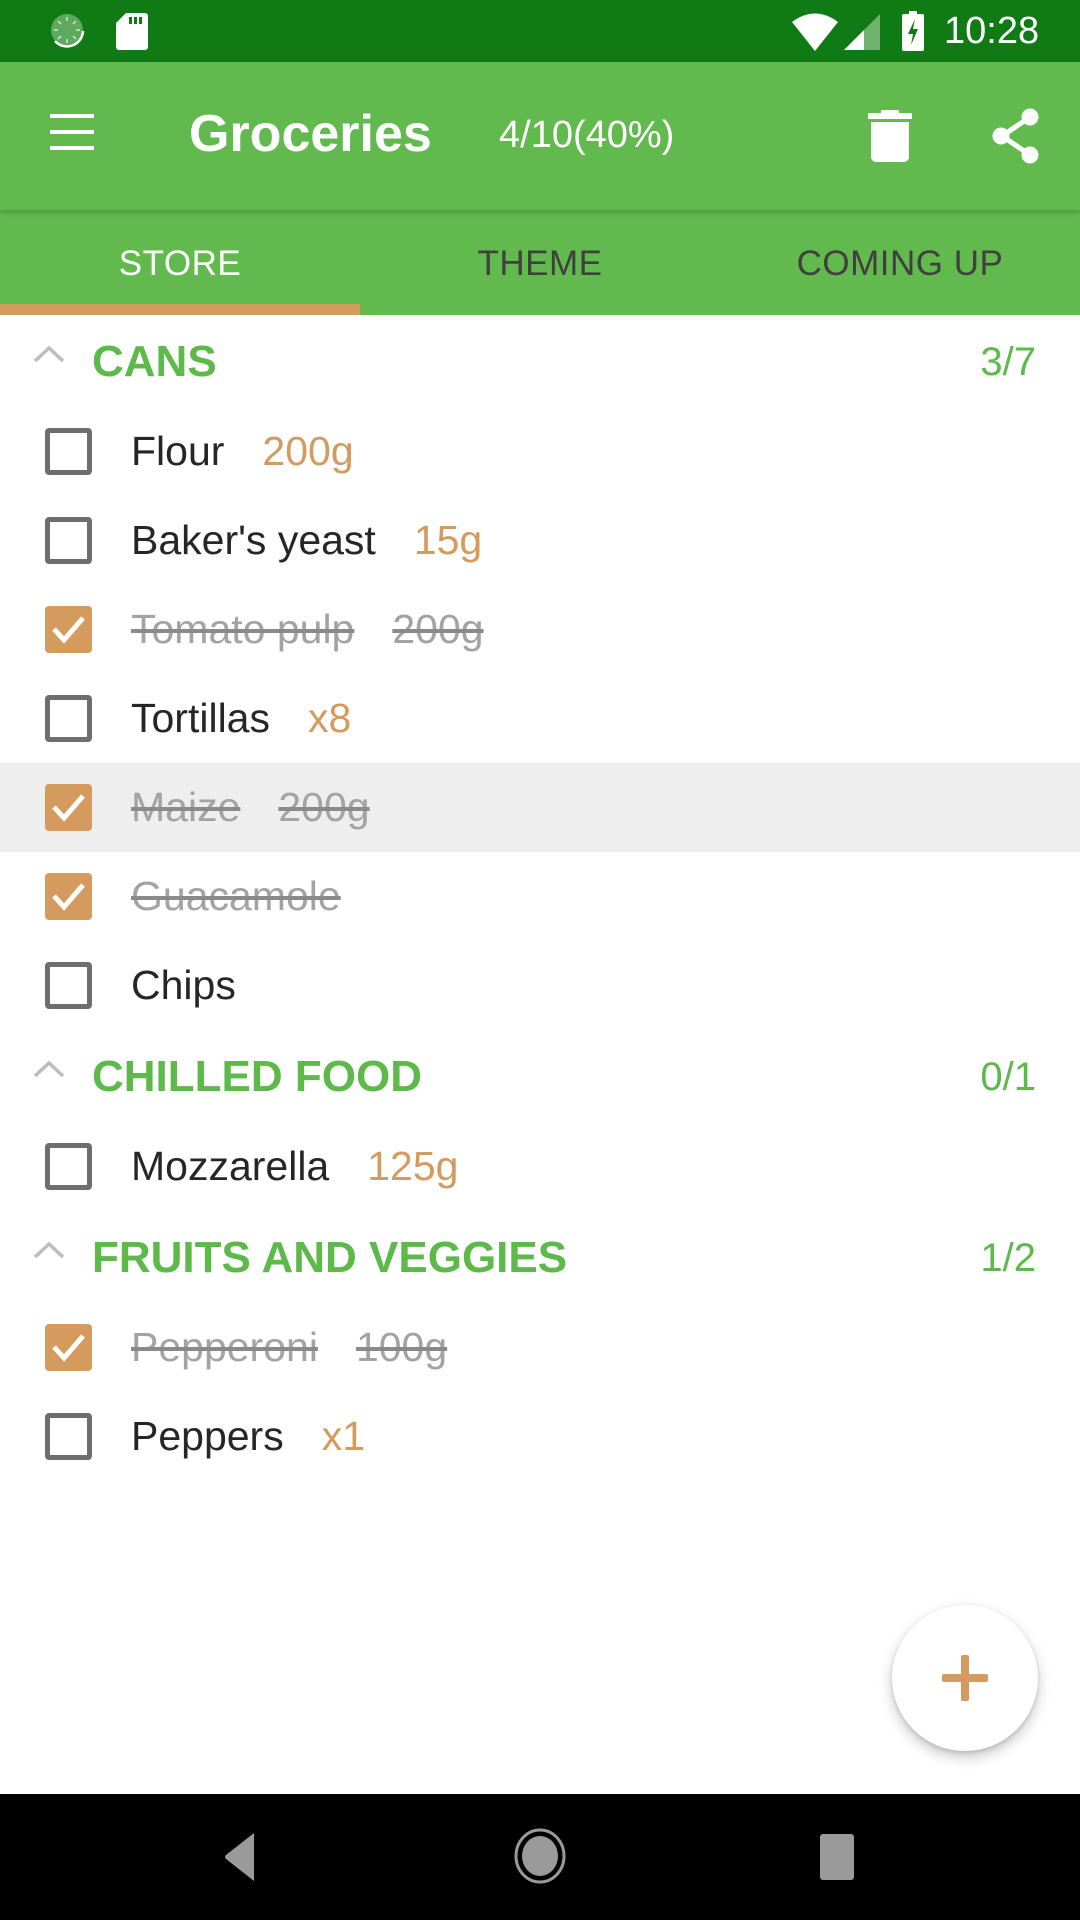 This screenshot has height=1920, width=1080. What do you see at coordinates (890, 136) in the screenshot?
I see `trash-icon` at bounding box center [890, 136].